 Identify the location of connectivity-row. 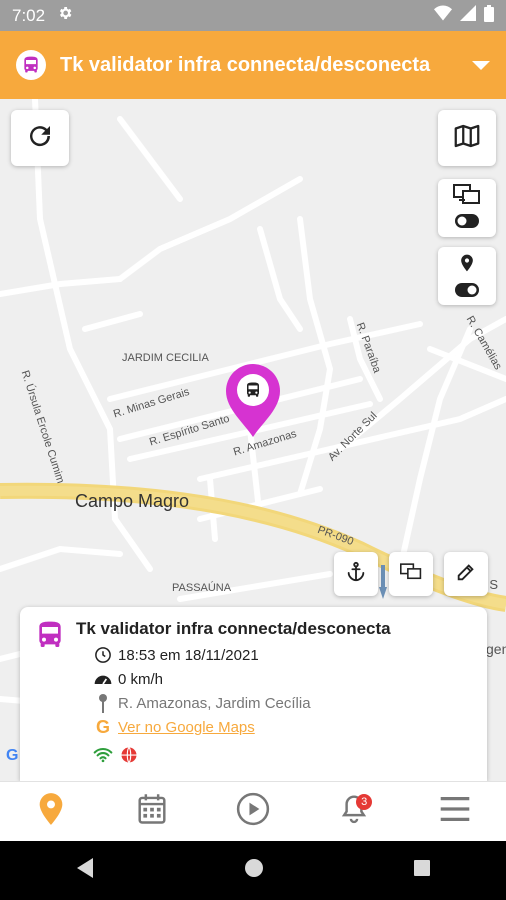
(282, 755).